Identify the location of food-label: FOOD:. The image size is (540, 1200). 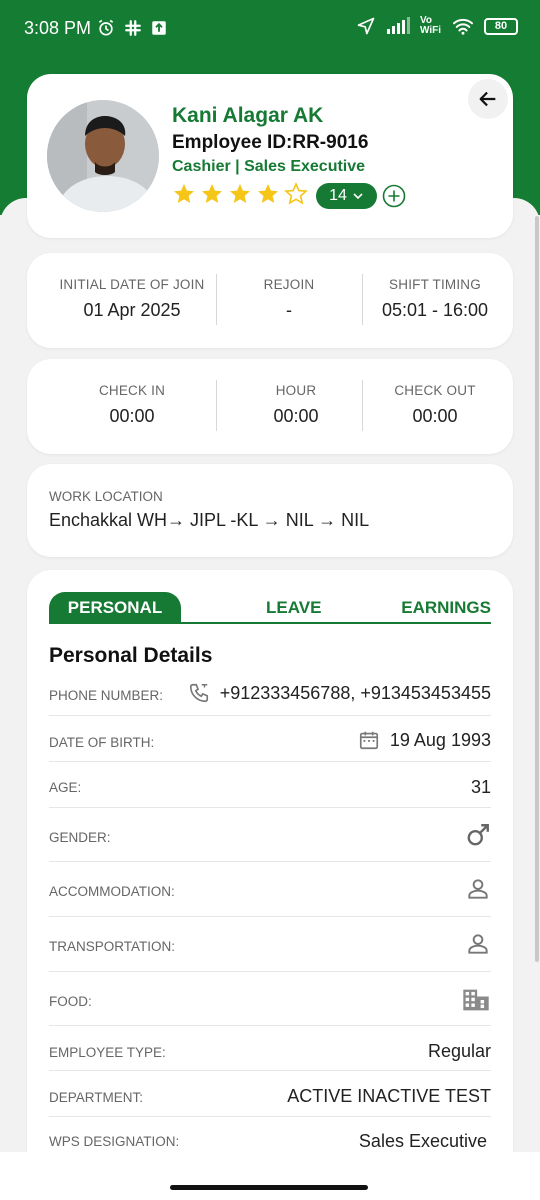
(70, 1001).